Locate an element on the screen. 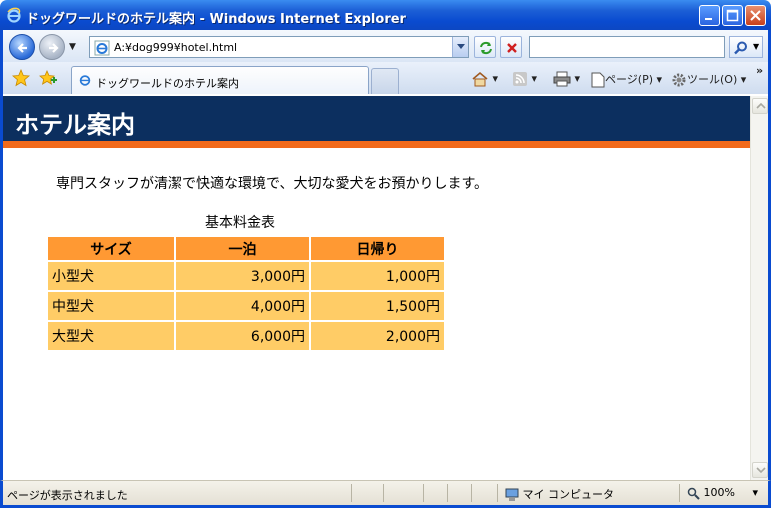 This screenshot has width=771, height=508. address-dropdown-button is located at coordinates (460, 47).